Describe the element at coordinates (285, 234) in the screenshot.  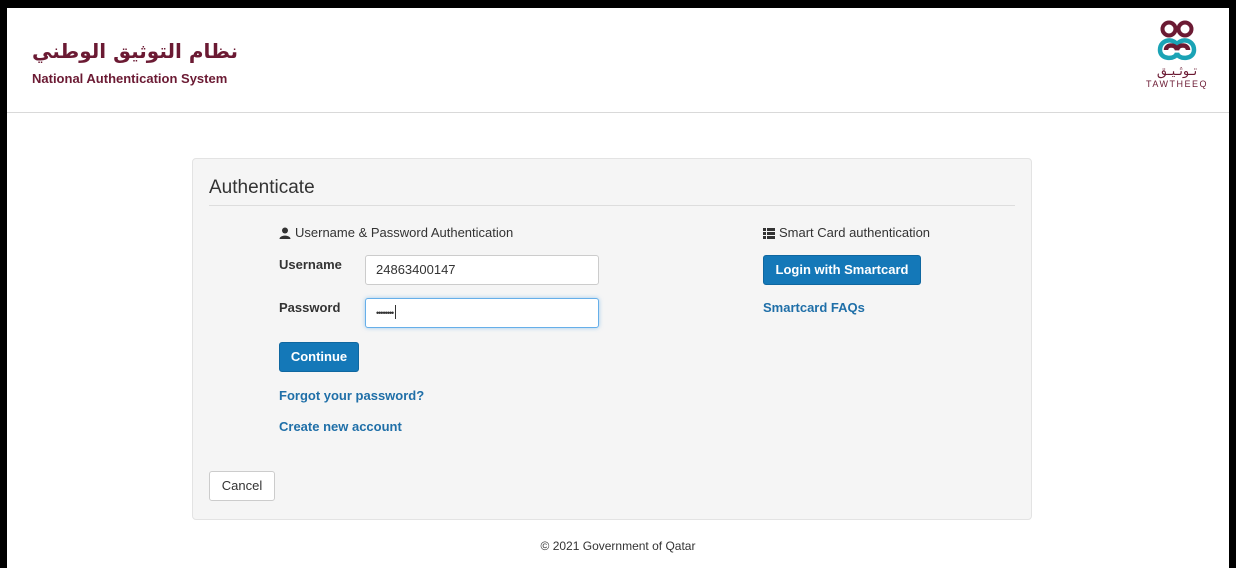
I see `user-icon` at that location.